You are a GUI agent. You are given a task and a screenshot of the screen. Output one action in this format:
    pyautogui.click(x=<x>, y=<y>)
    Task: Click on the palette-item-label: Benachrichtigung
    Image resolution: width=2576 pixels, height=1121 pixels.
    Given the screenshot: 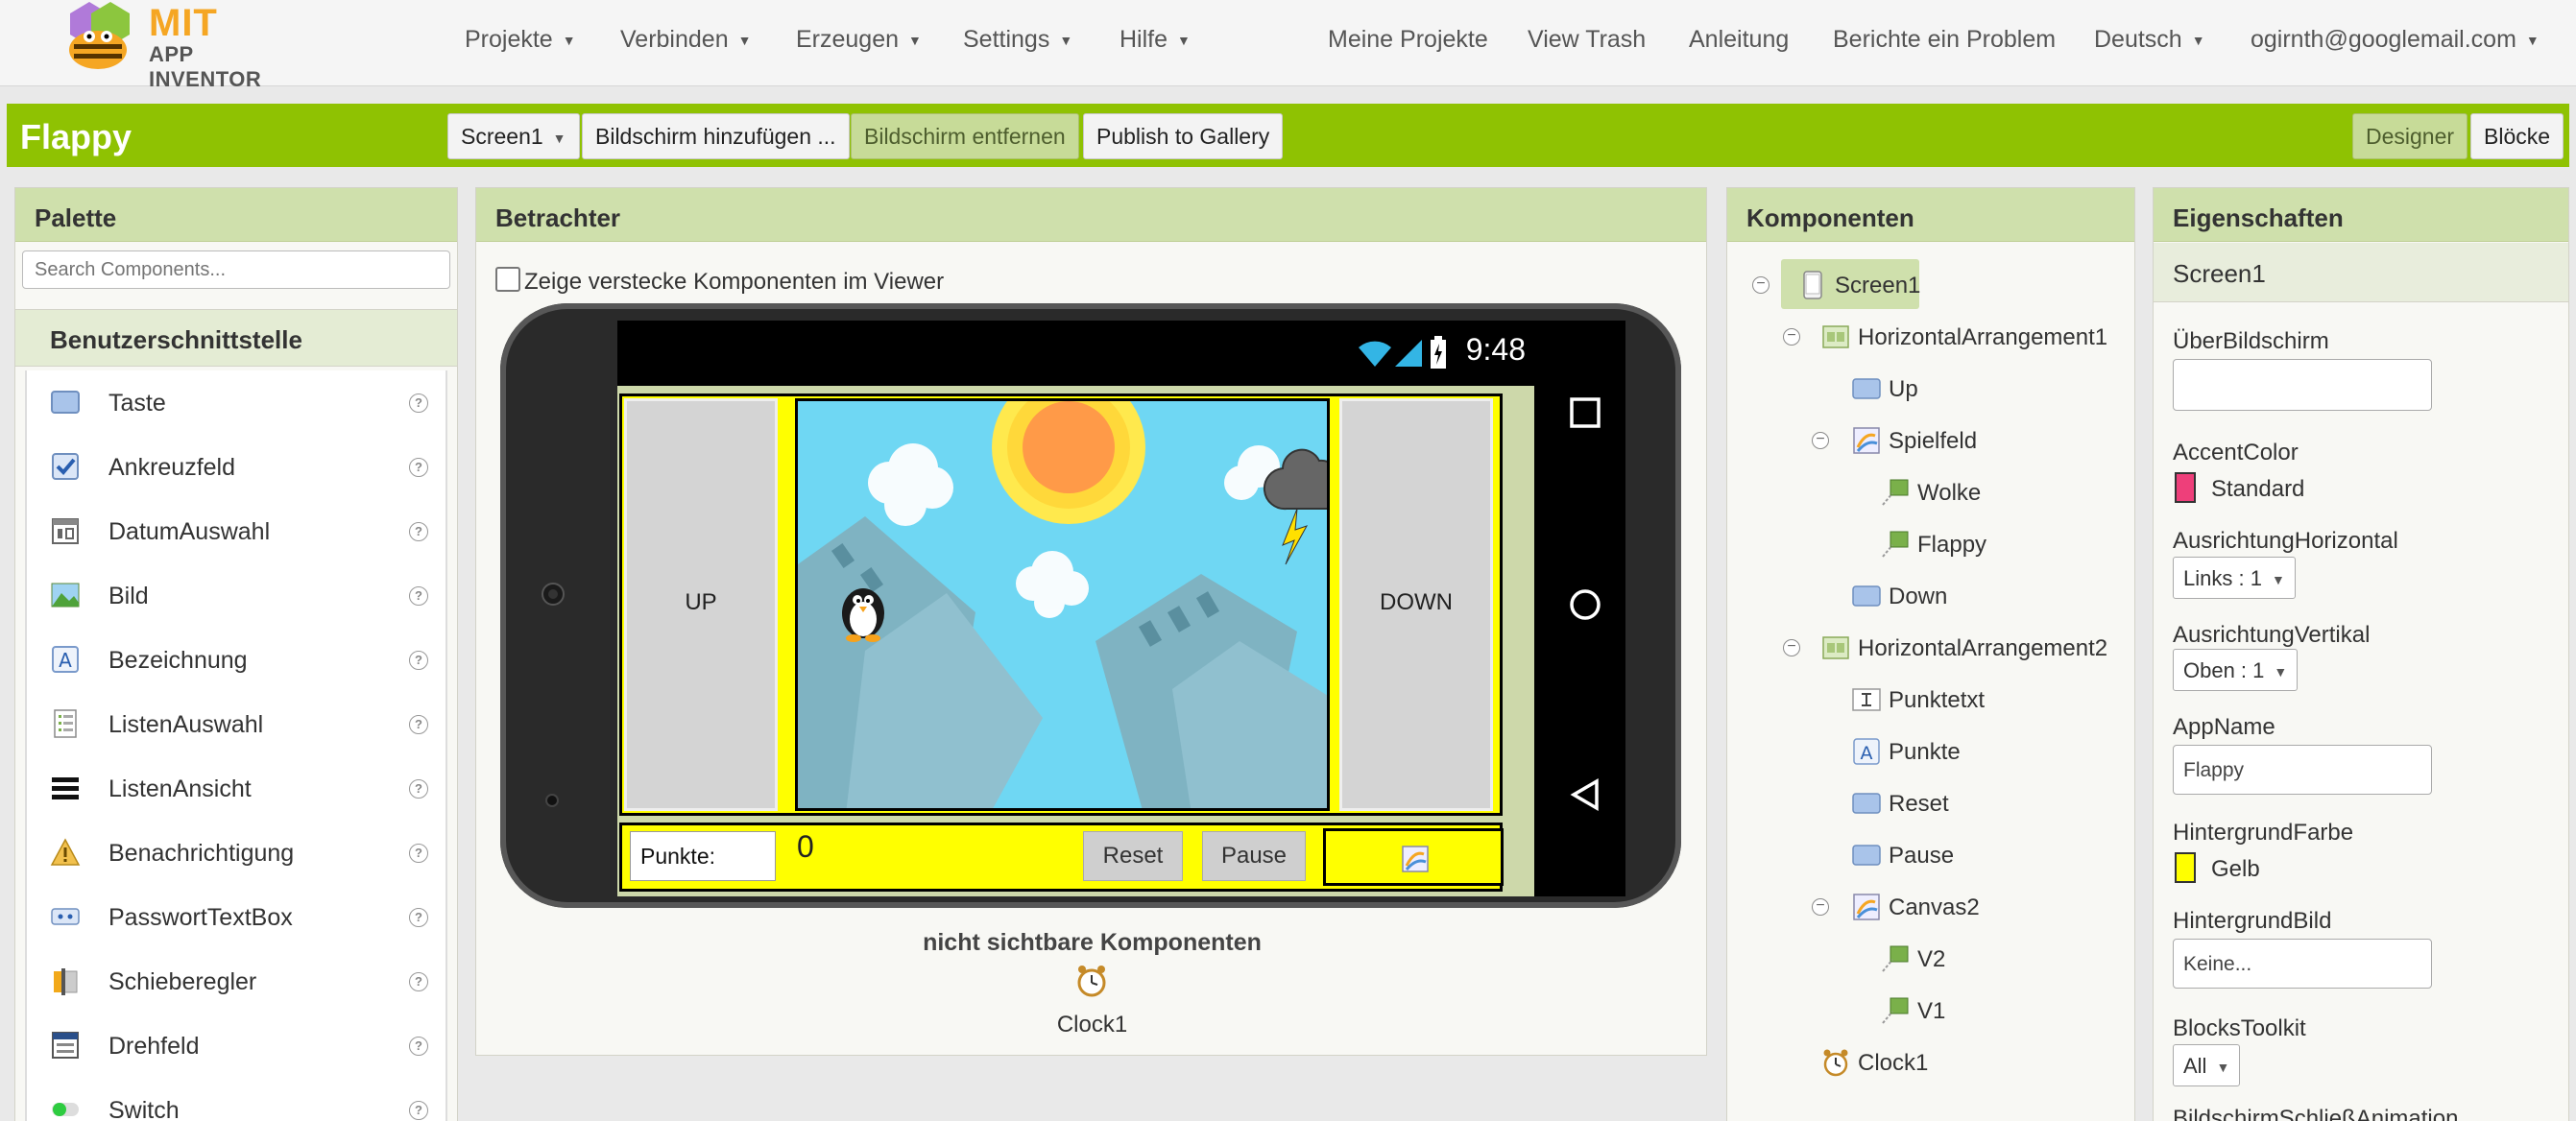 What is the action you would take?
    pyautogui.click(x=201, y=853)
    